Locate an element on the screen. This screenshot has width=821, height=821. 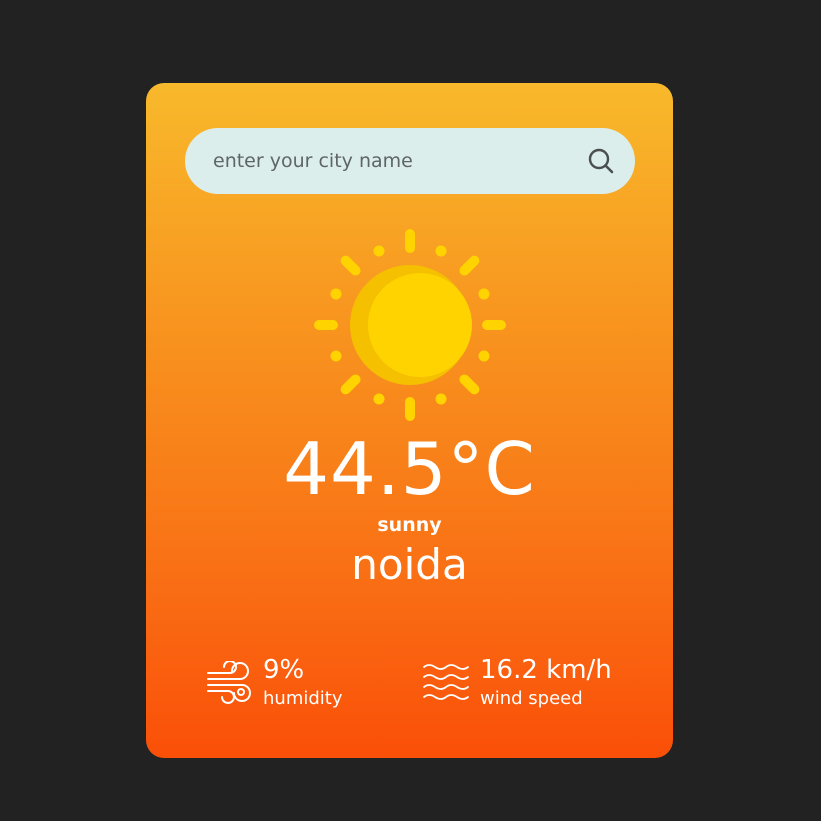
temperature: 44.5°C is located at coordinates (409, 469).